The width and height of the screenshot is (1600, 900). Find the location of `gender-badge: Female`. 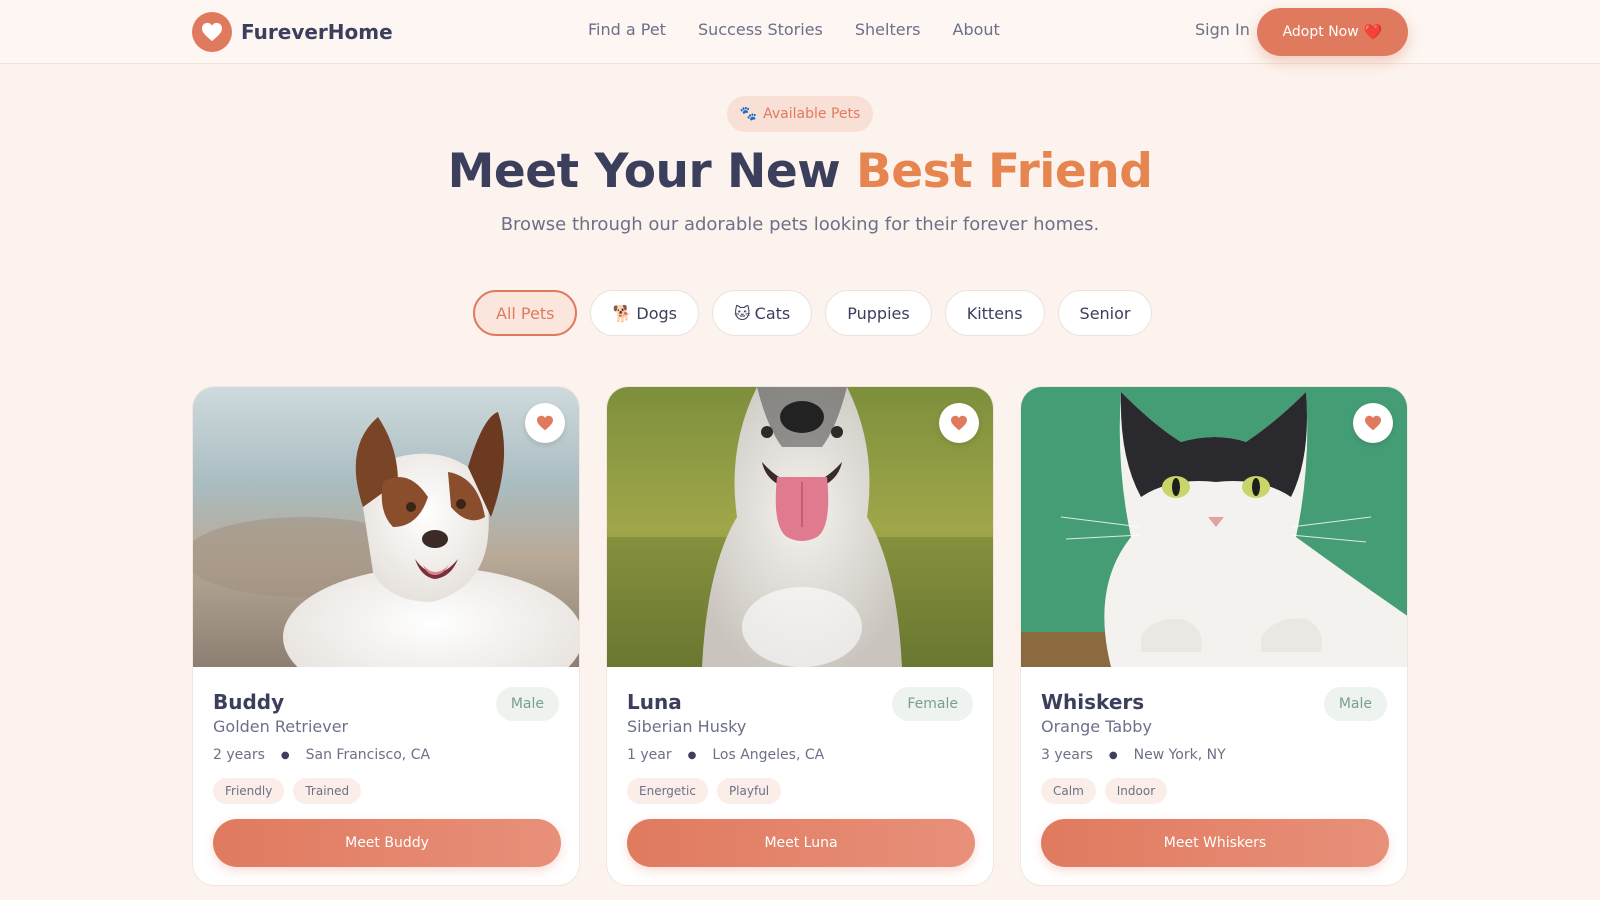

gender-badge: Female is located at coordinates (932, 704).